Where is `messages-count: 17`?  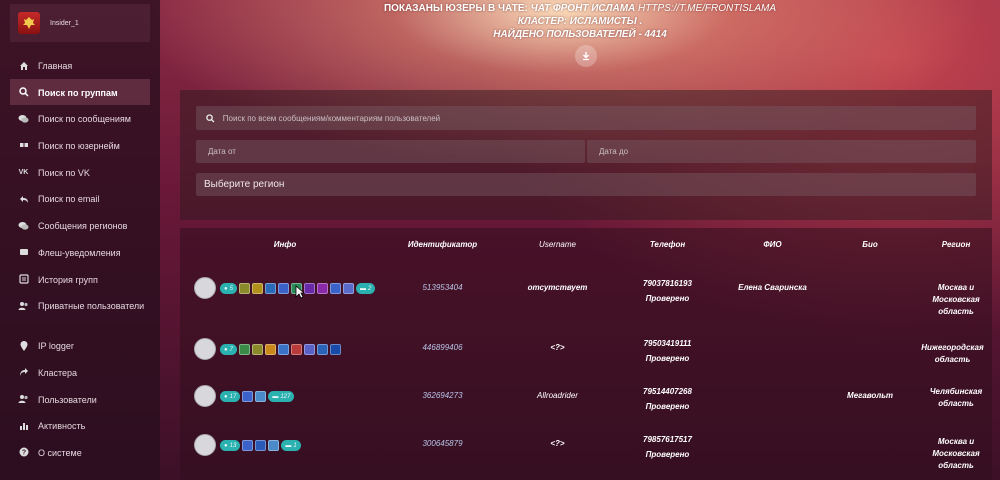 messages-count: 17 is located at coordinates (233, 396).